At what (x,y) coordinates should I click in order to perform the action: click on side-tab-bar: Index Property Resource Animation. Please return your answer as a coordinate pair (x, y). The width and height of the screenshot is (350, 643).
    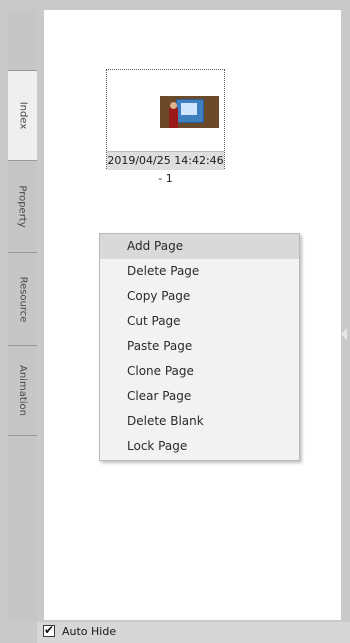
    Looking at the image, I should click on (22, 316).